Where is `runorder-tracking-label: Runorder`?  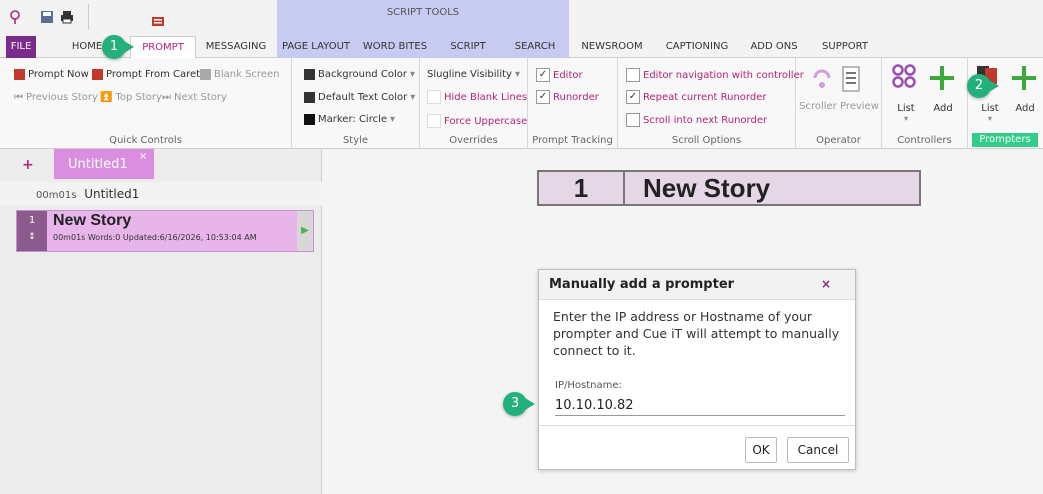 runorder-tracking-label: Runorder is located at coordinates (576, 97).